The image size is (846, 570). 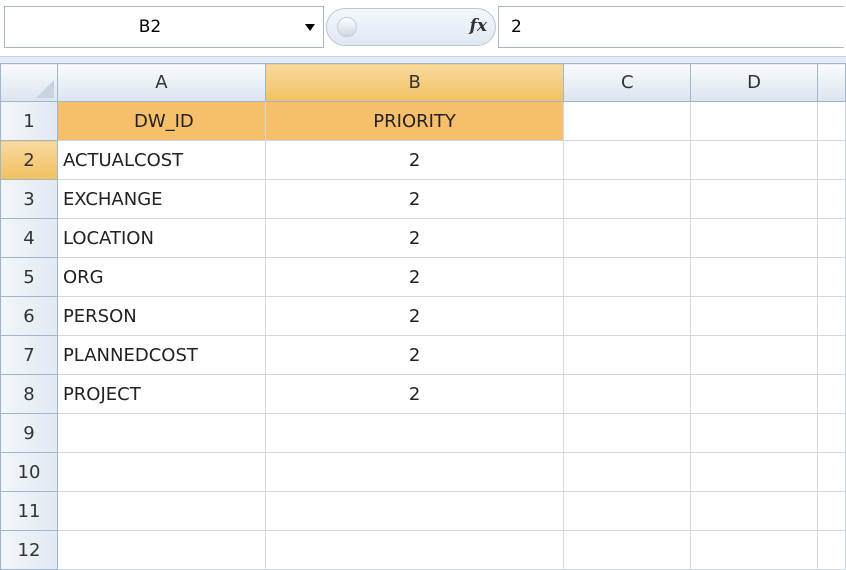 I want to click on column-header-row: A B C D, so click(x=423, y=82).